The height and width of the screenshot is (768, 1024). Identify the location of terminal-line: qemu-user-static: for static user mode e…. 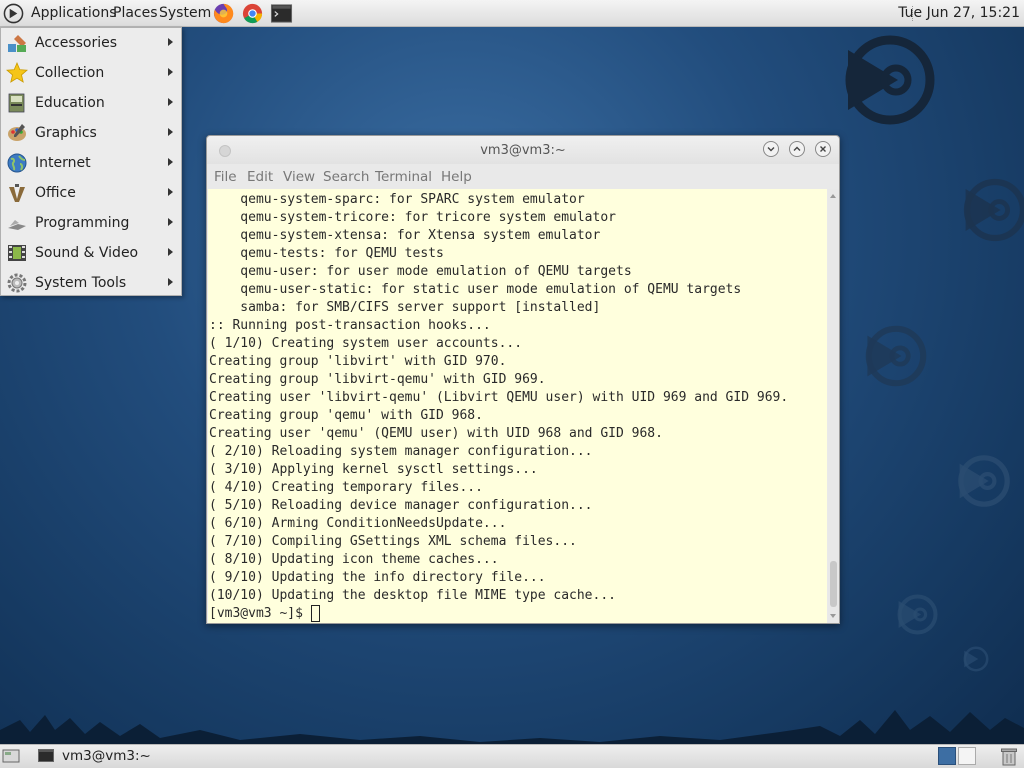
(475, 289).